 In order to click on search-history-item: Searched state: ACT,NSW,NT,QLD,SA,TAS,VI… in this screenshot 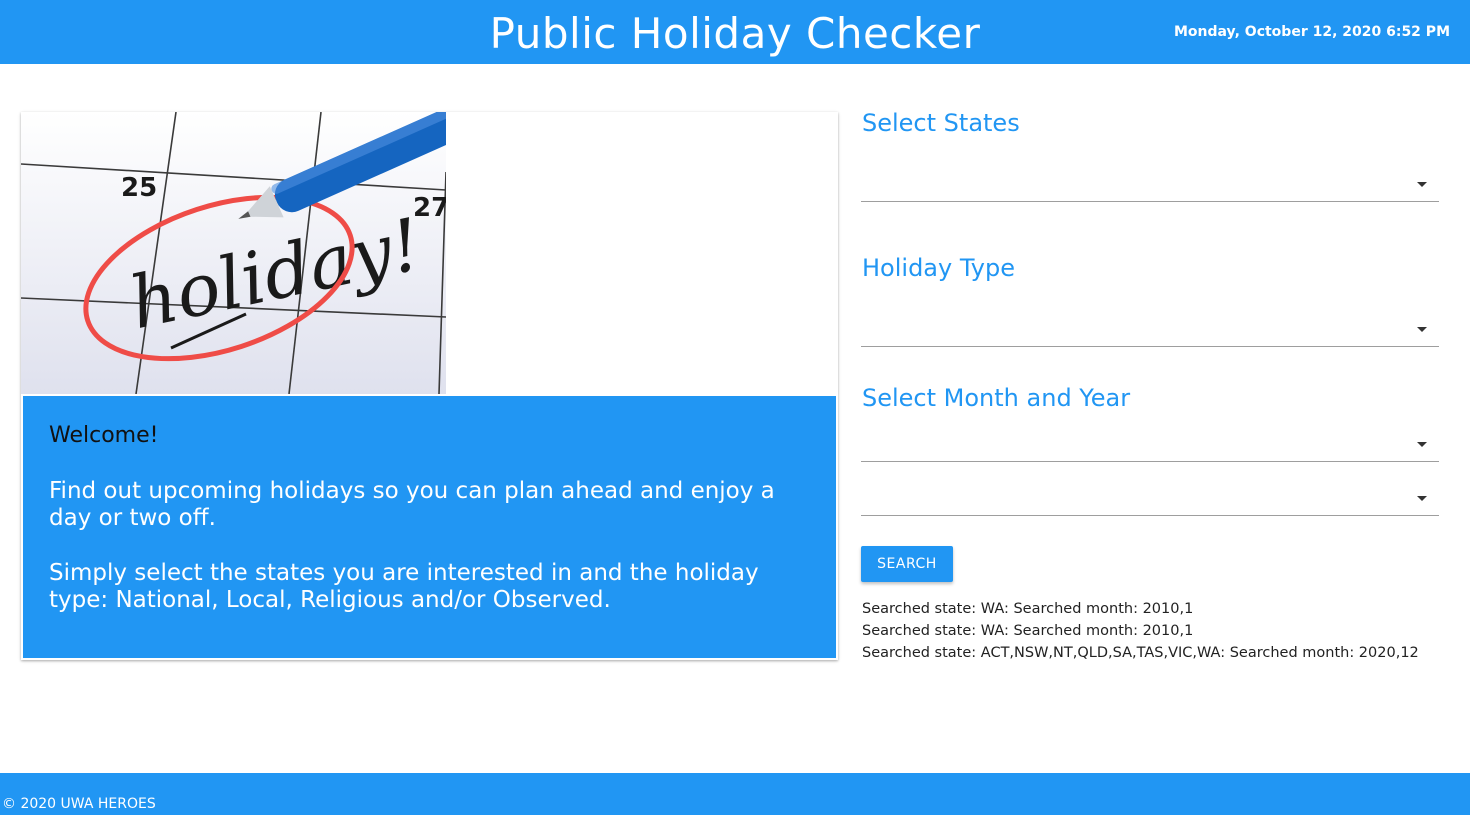, I will do `click(1140, 653)`.